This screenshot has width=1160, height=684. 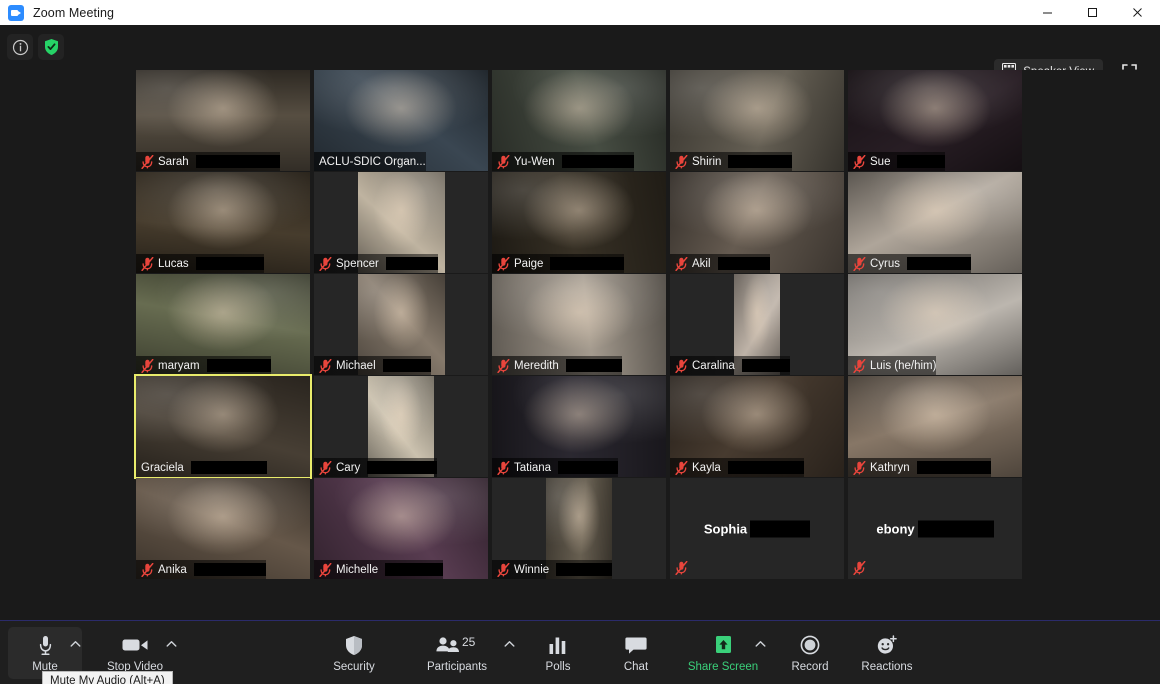 I want to click on participant-name-bar: Graciela, so click(x=201, y=467).